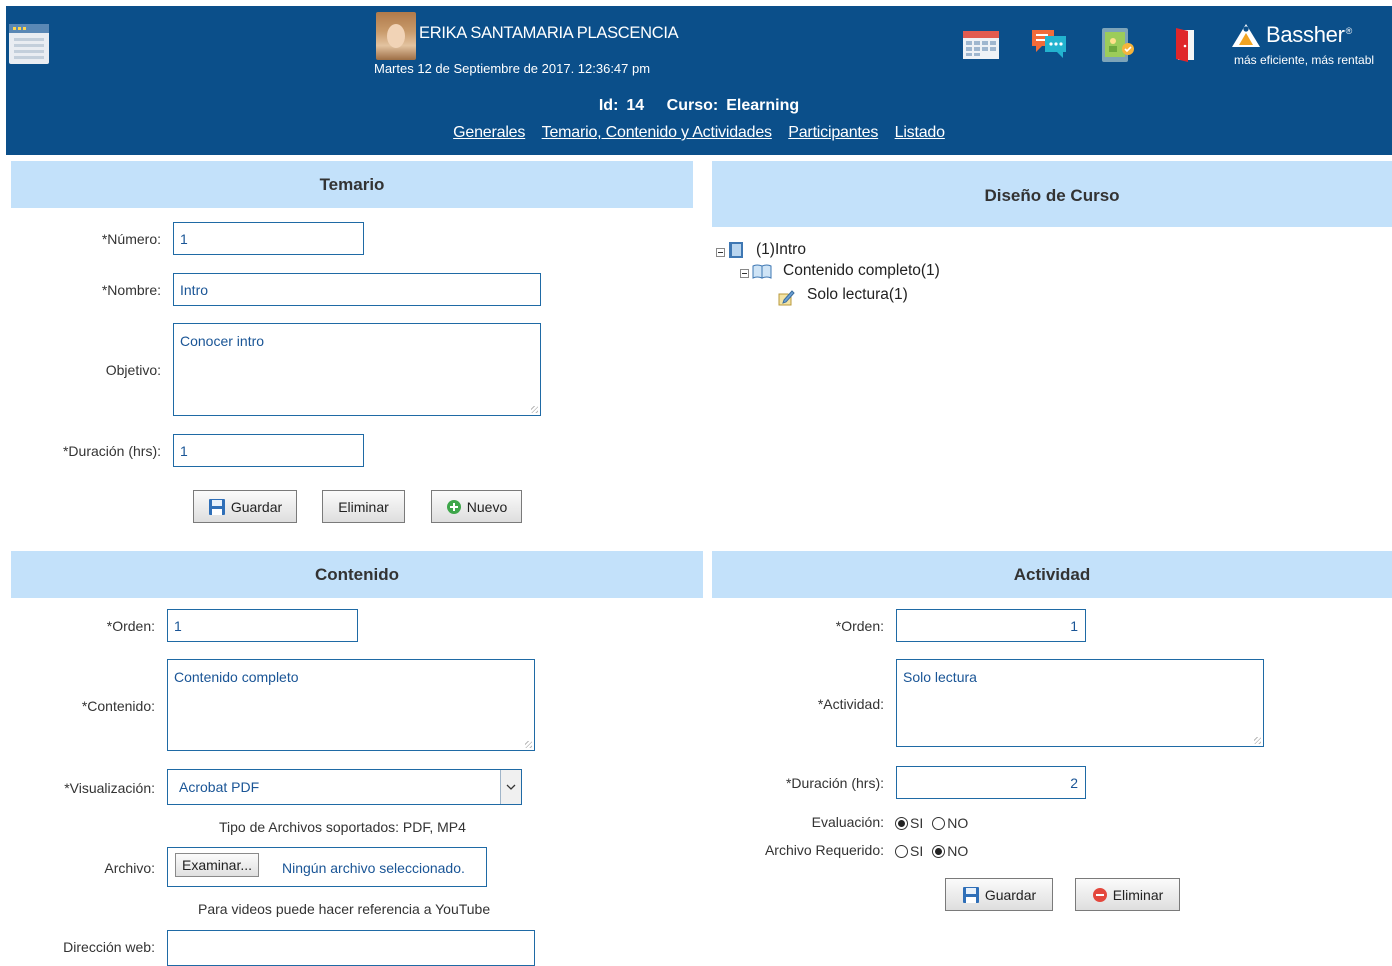 This screenshot has height=966, width=1392. What do you see at coordinates (762, 271) in the screenshot?
I see `open-book-icon` at bounding box center [762, 271].